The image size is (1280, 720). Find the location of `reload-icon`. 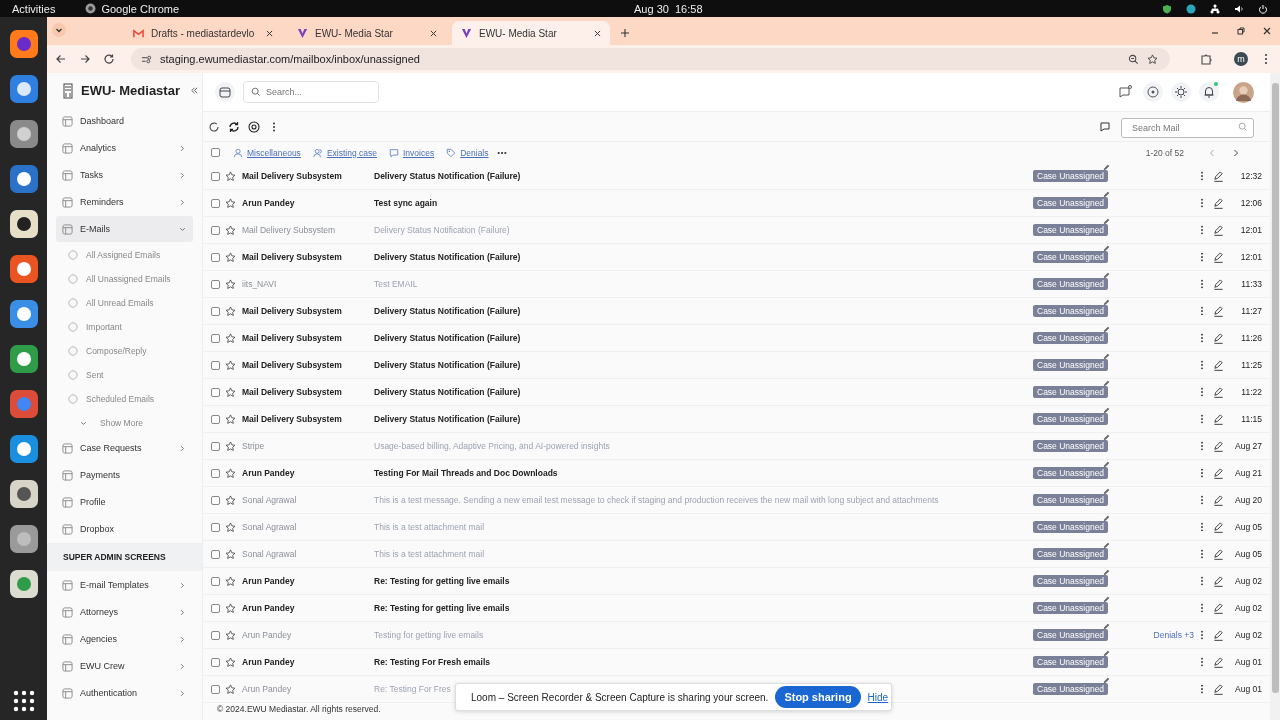

reload-icon is located at coordinates (109, 59).